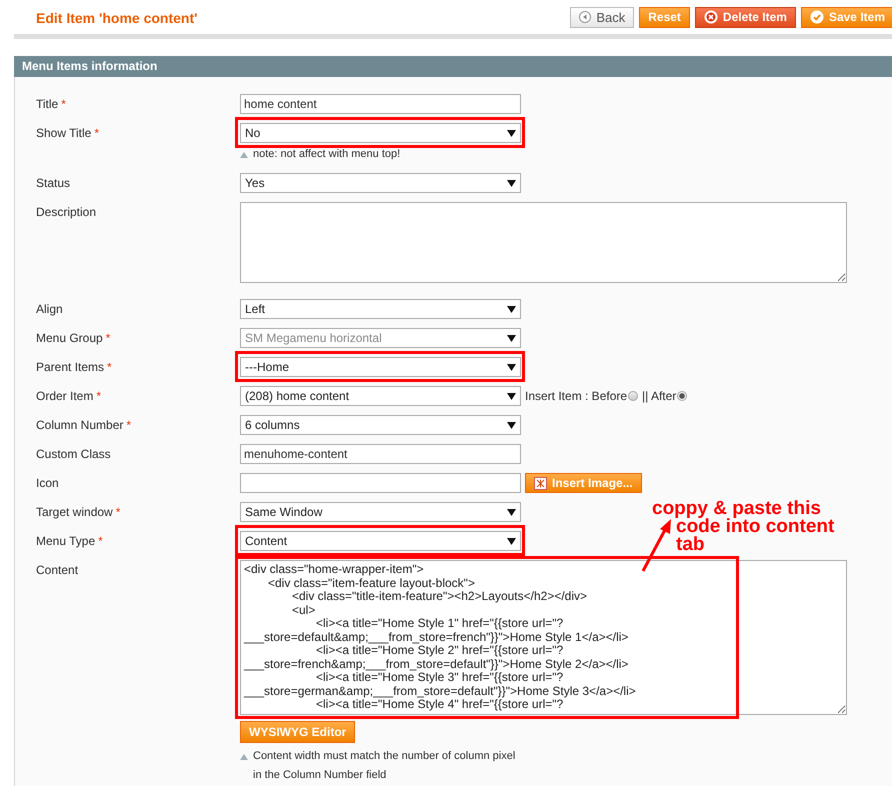 This screenshot has height=786, width=892. What do you see at coordinates (380, 396) in the screenshot?
I see `dropdown: (208) home content` at bounding box center [380, 396].